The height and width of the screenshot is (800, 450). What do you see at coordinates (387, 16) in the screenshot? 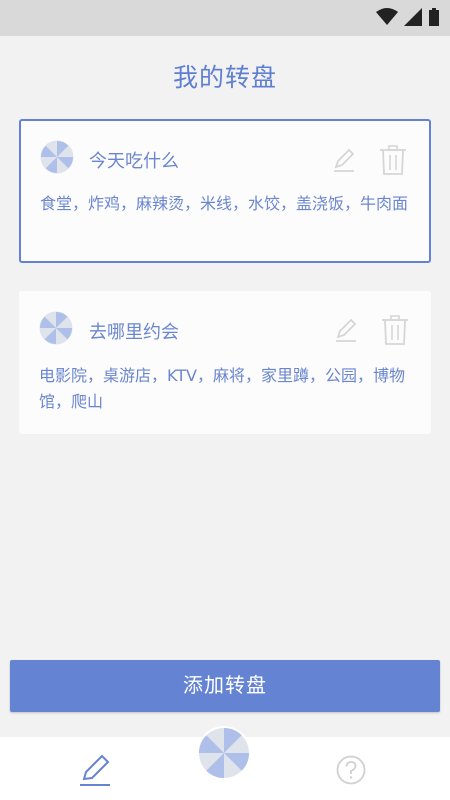
I see `wifi-icon` at bounding box center [387, 16].